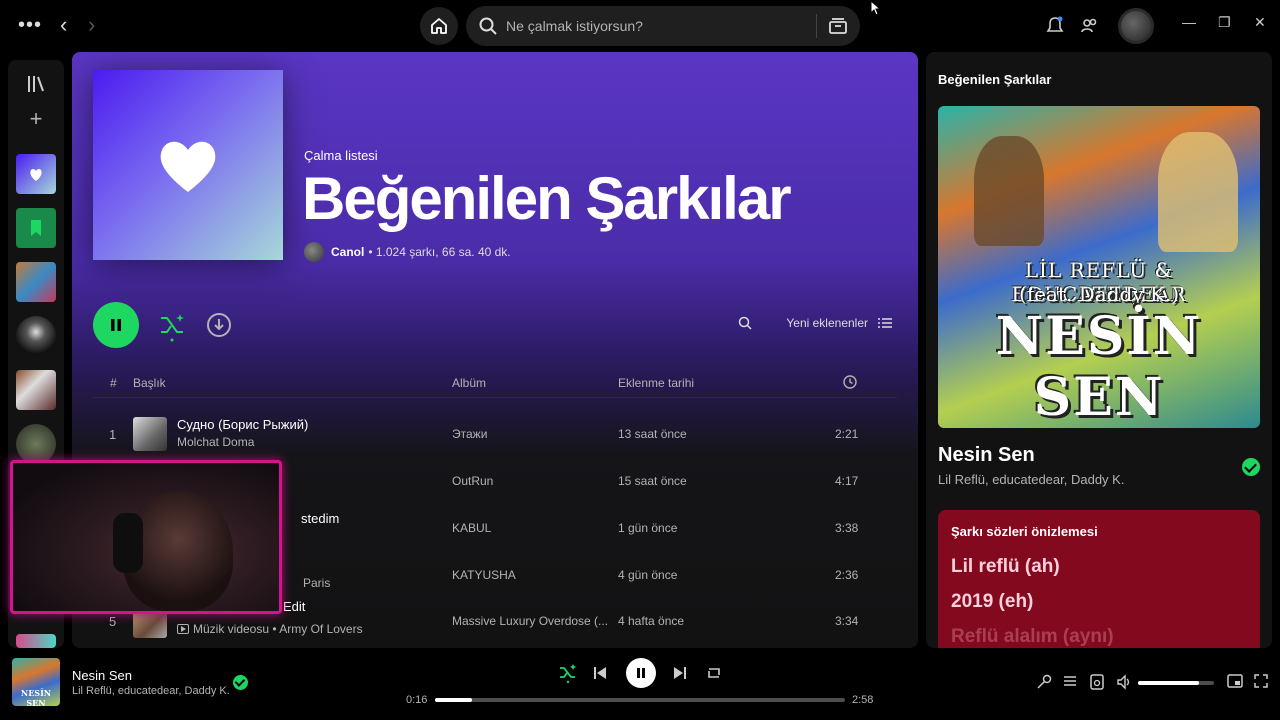  Describe the element at coordinates (1198, 192) in the screenshot. I see `art-figure-right` at that location.